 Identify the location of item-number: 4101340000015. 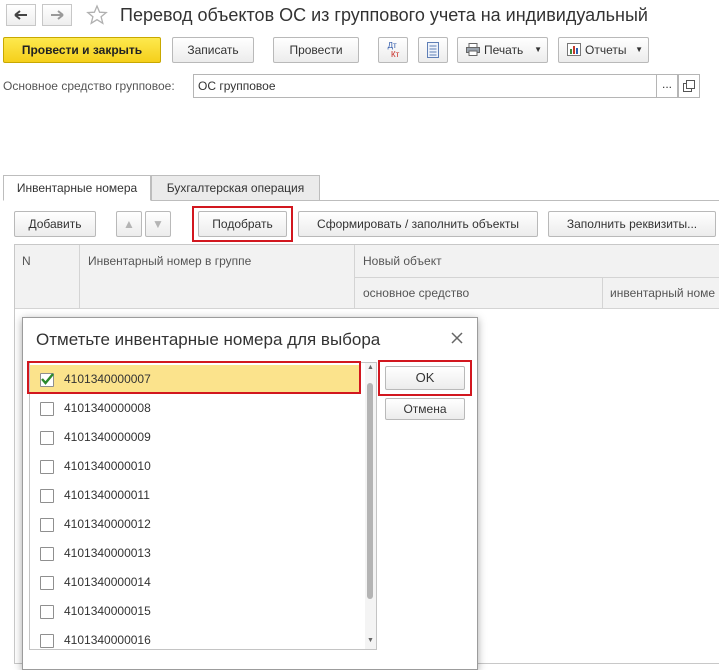
(107, 611).